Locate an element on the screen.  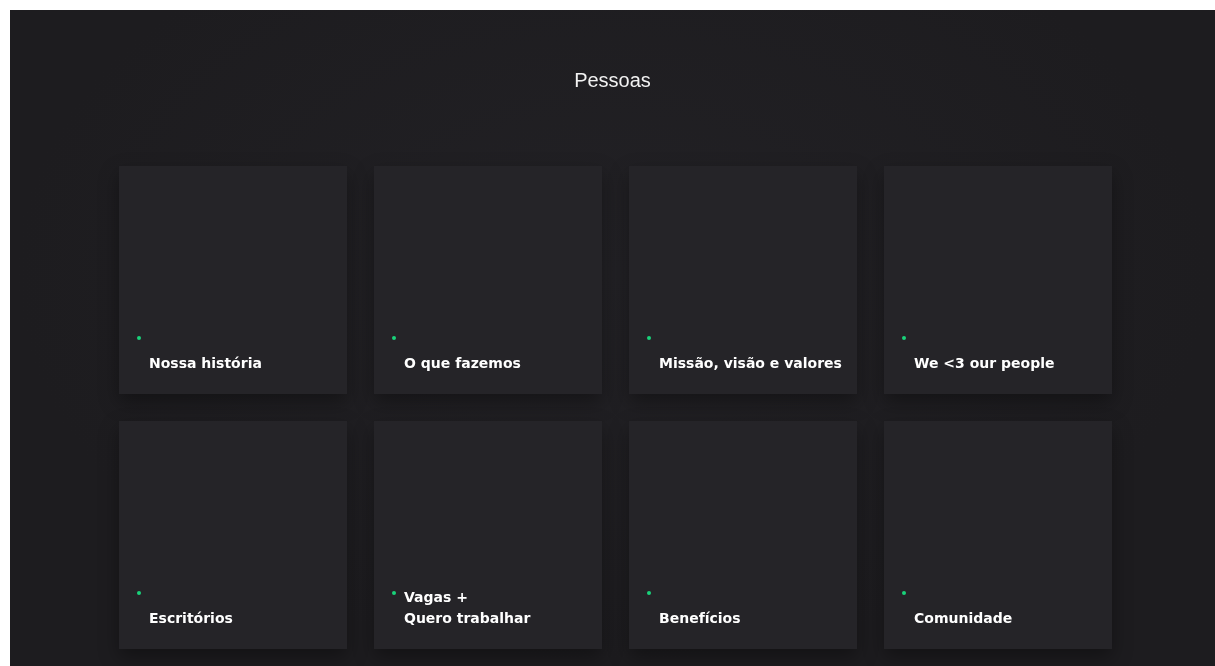
category-card: Missão, visão e valores is located at coordinates (743, 280).